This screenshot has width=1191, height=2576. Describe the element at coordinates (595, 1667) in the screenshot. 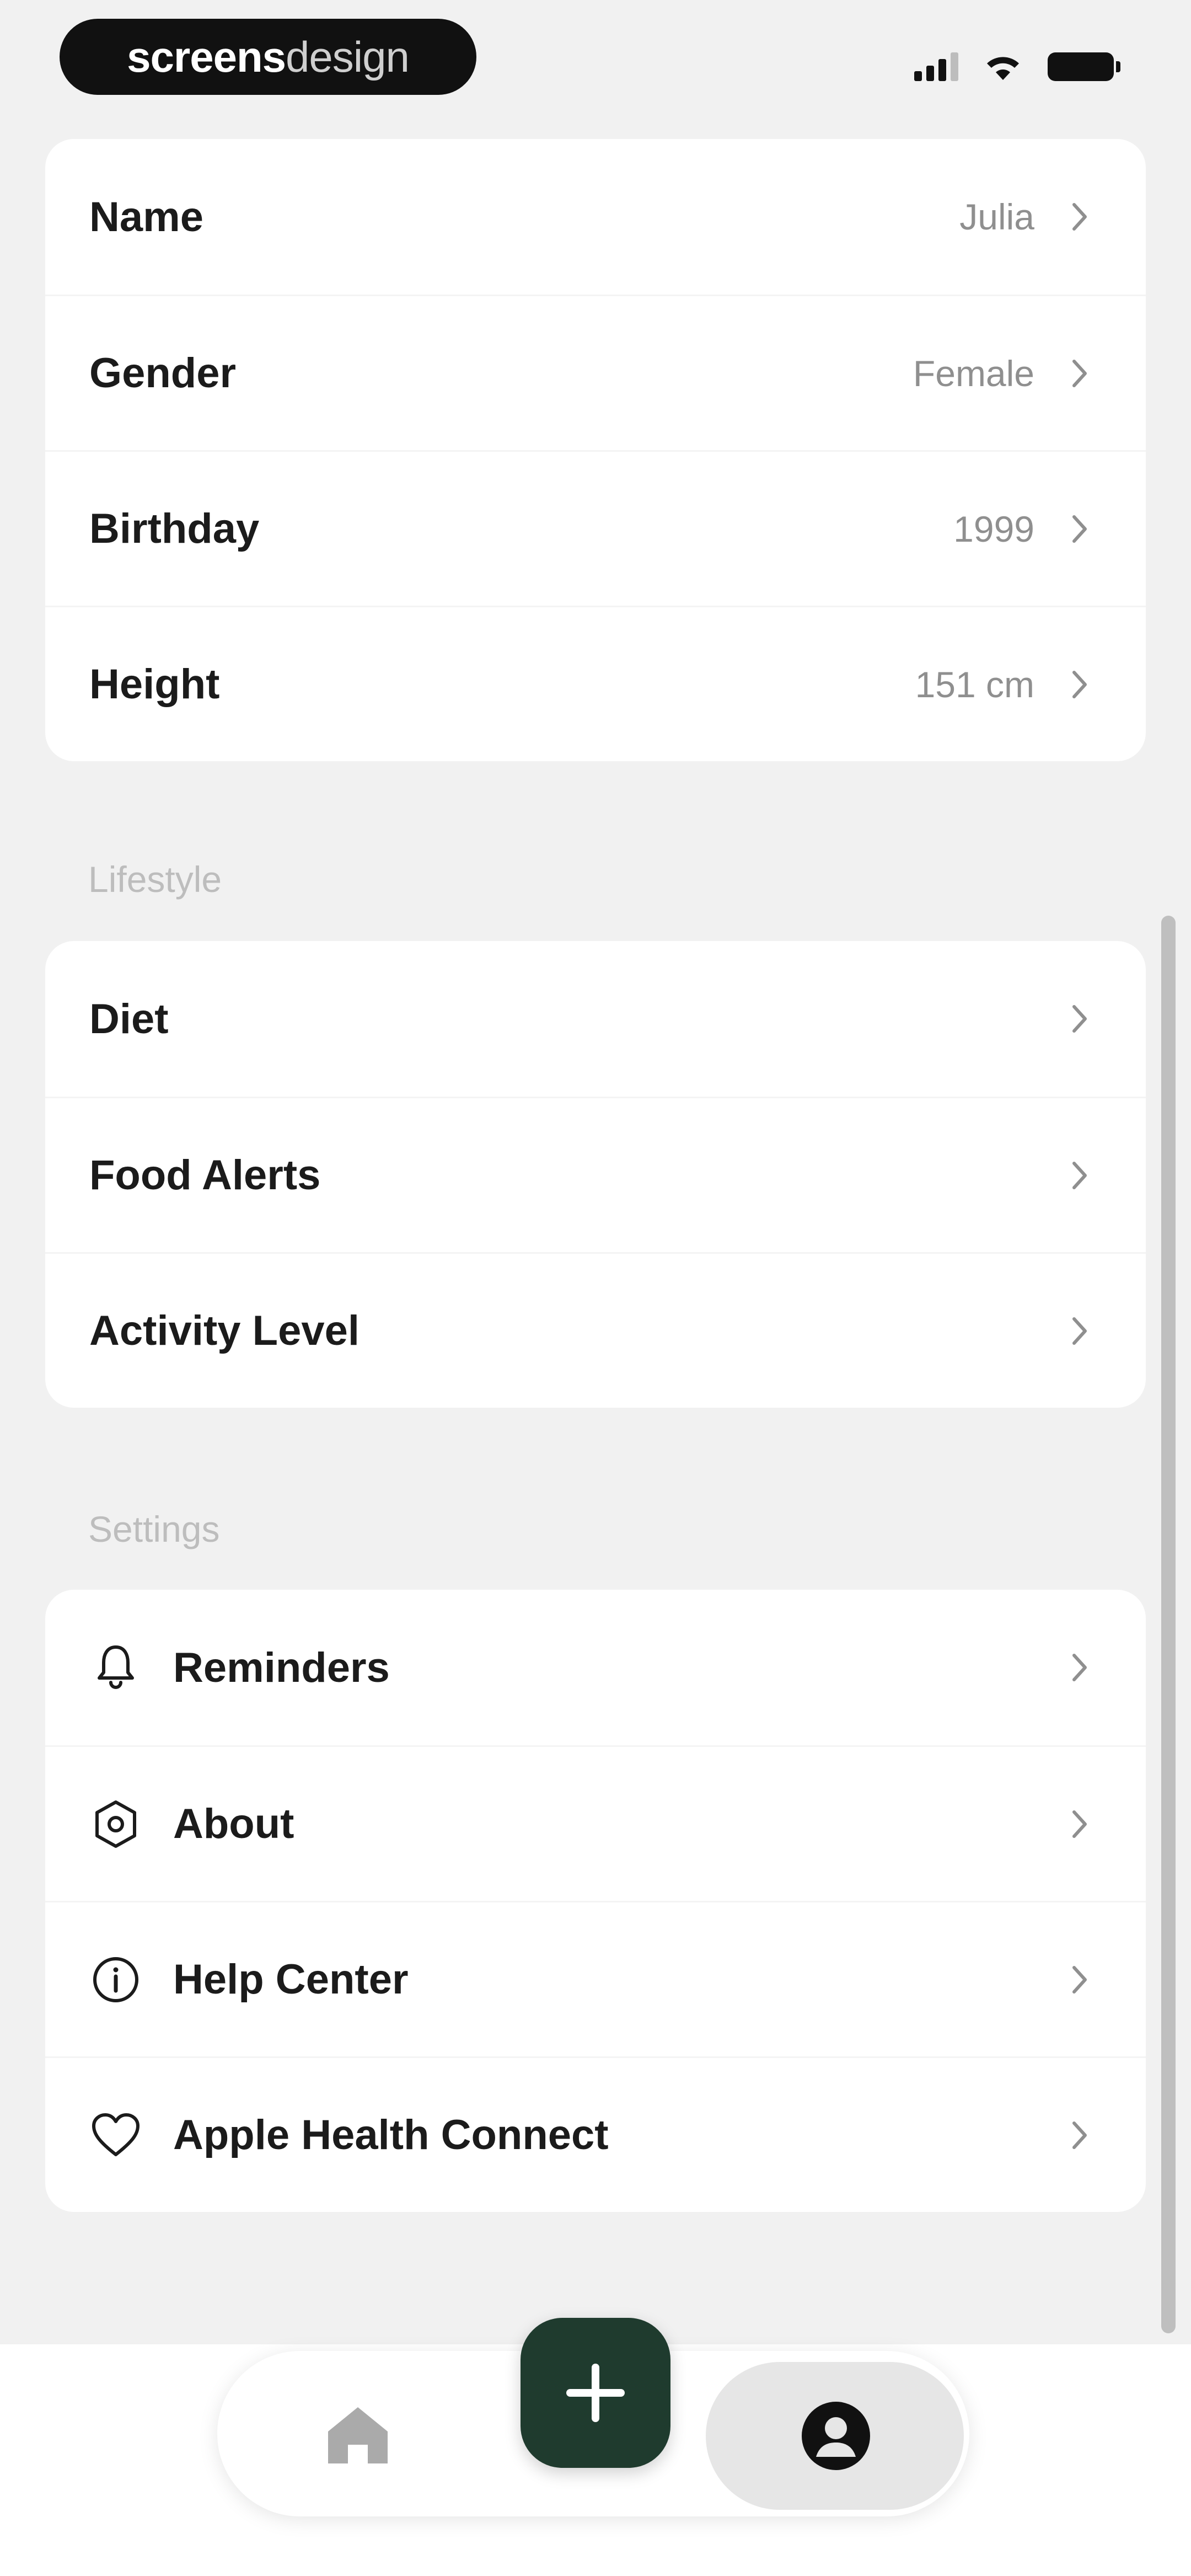

I see `row-reminders: Reminders` at that location.